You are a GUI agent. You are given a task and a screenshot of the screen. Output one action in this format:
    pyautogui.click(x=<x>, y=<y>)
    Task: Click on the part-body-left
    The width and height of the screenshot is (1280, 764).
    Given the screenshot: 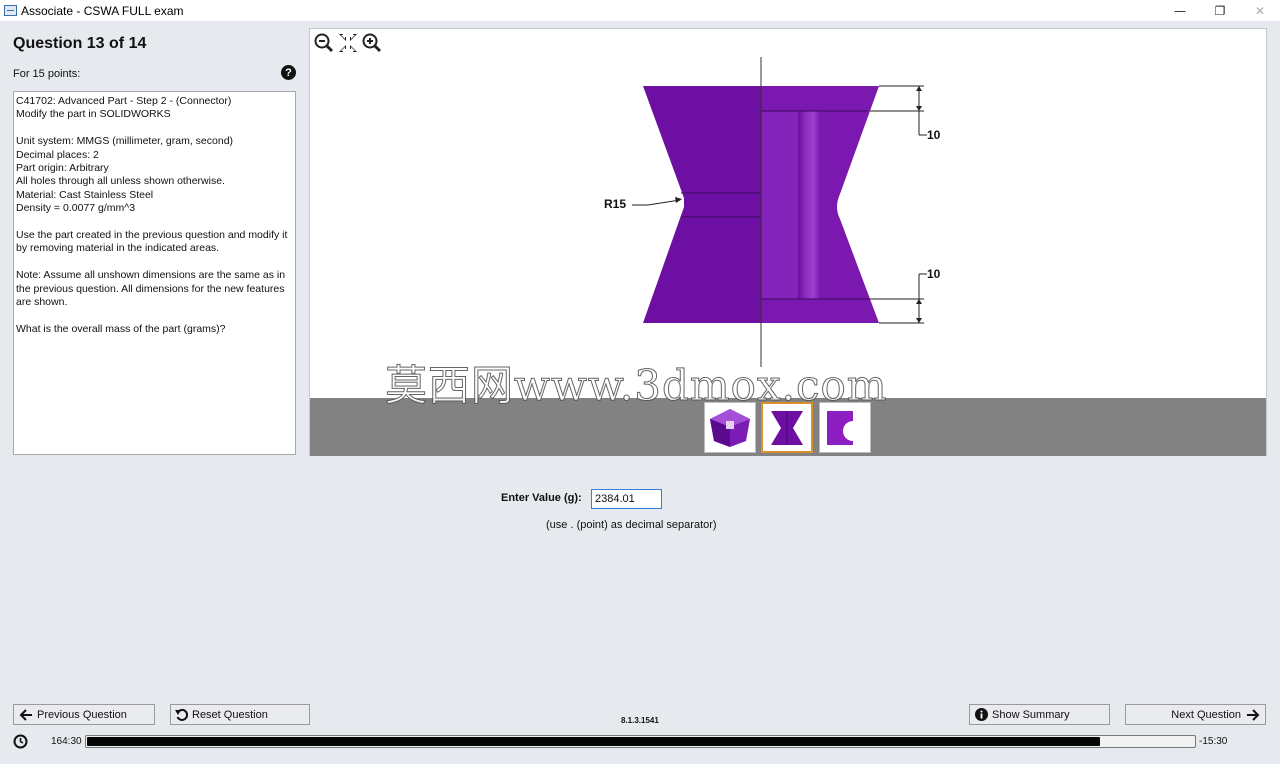 What is the action you would take?
    pyautogui.click(x=702, y=204)
    